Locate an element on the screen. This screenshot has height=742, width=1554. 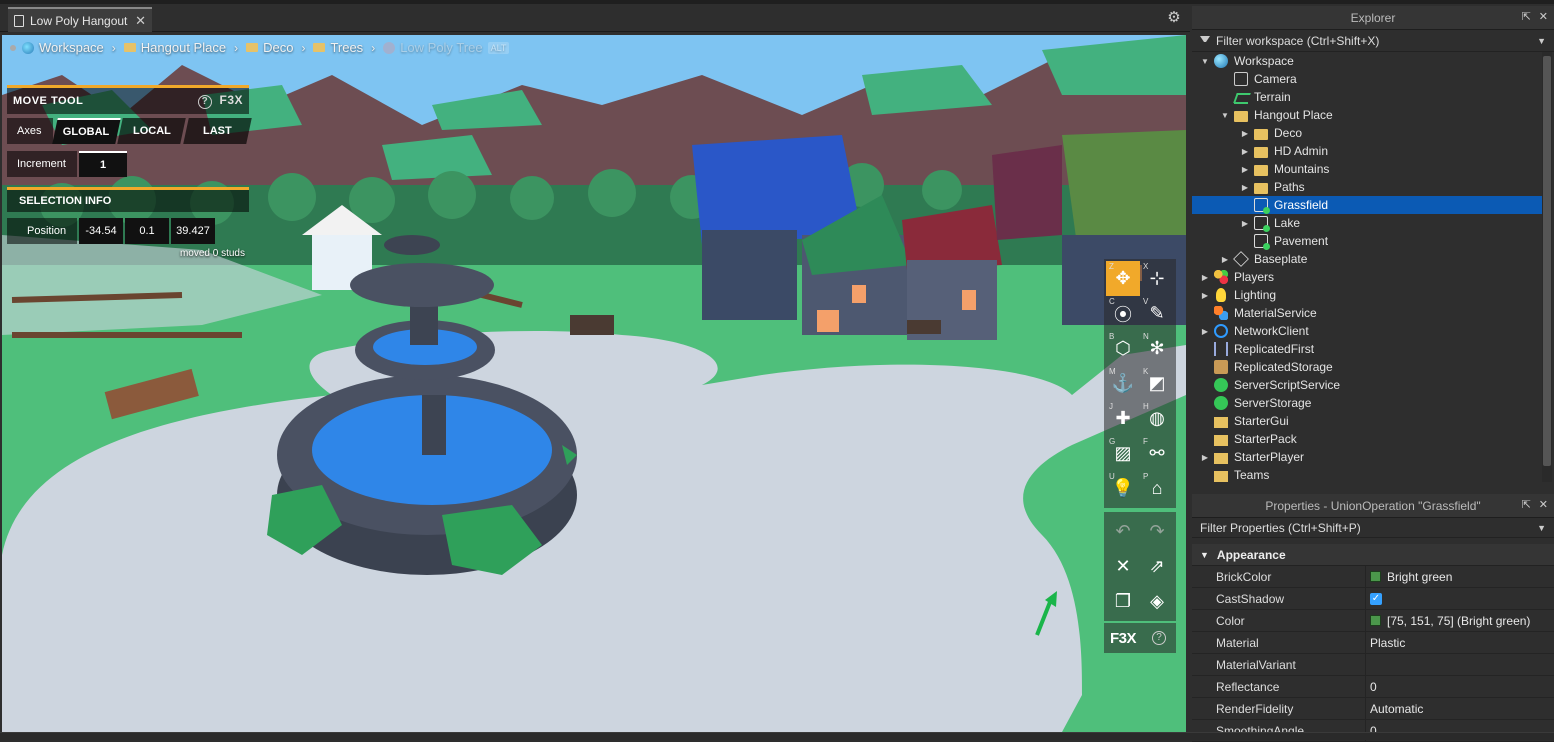
explorer-item-server-storage: ServerStorage is located at coordinates (1373, 403).